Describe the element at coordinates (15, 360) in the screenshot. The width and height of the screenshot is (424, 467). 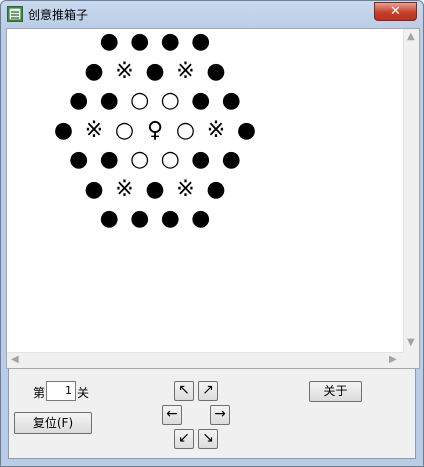
I see `scroll-left-icon: ◀` at that location.